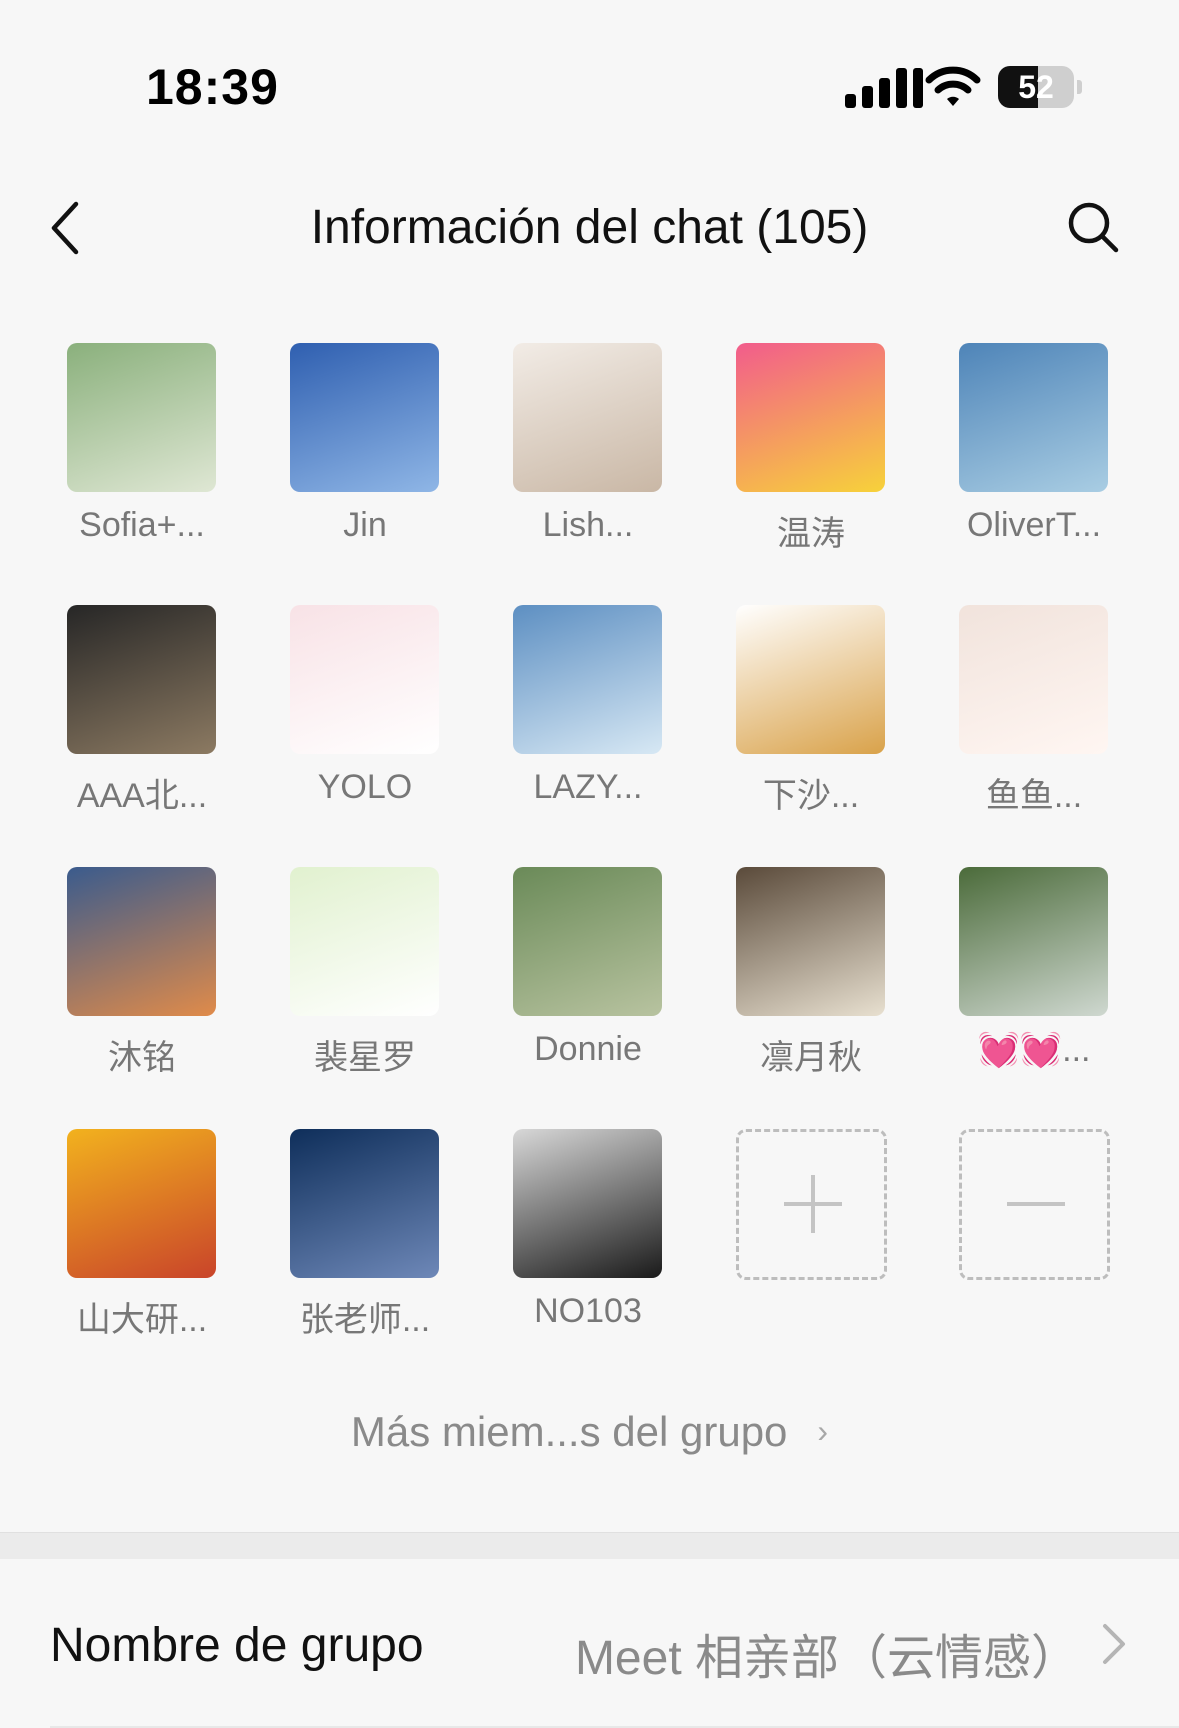  I want to click on member-item: Jin, so click(359, 460).